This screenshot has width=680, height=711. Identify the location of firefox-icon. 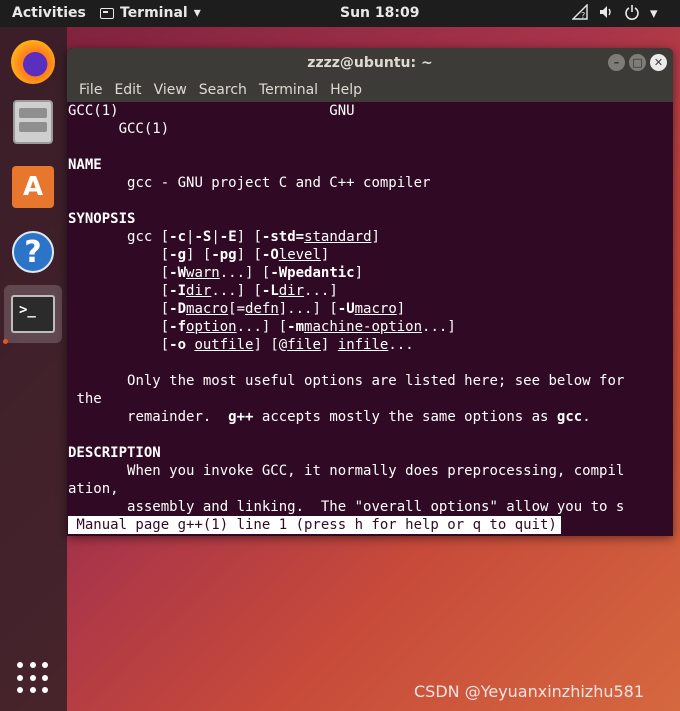
(33, 62).